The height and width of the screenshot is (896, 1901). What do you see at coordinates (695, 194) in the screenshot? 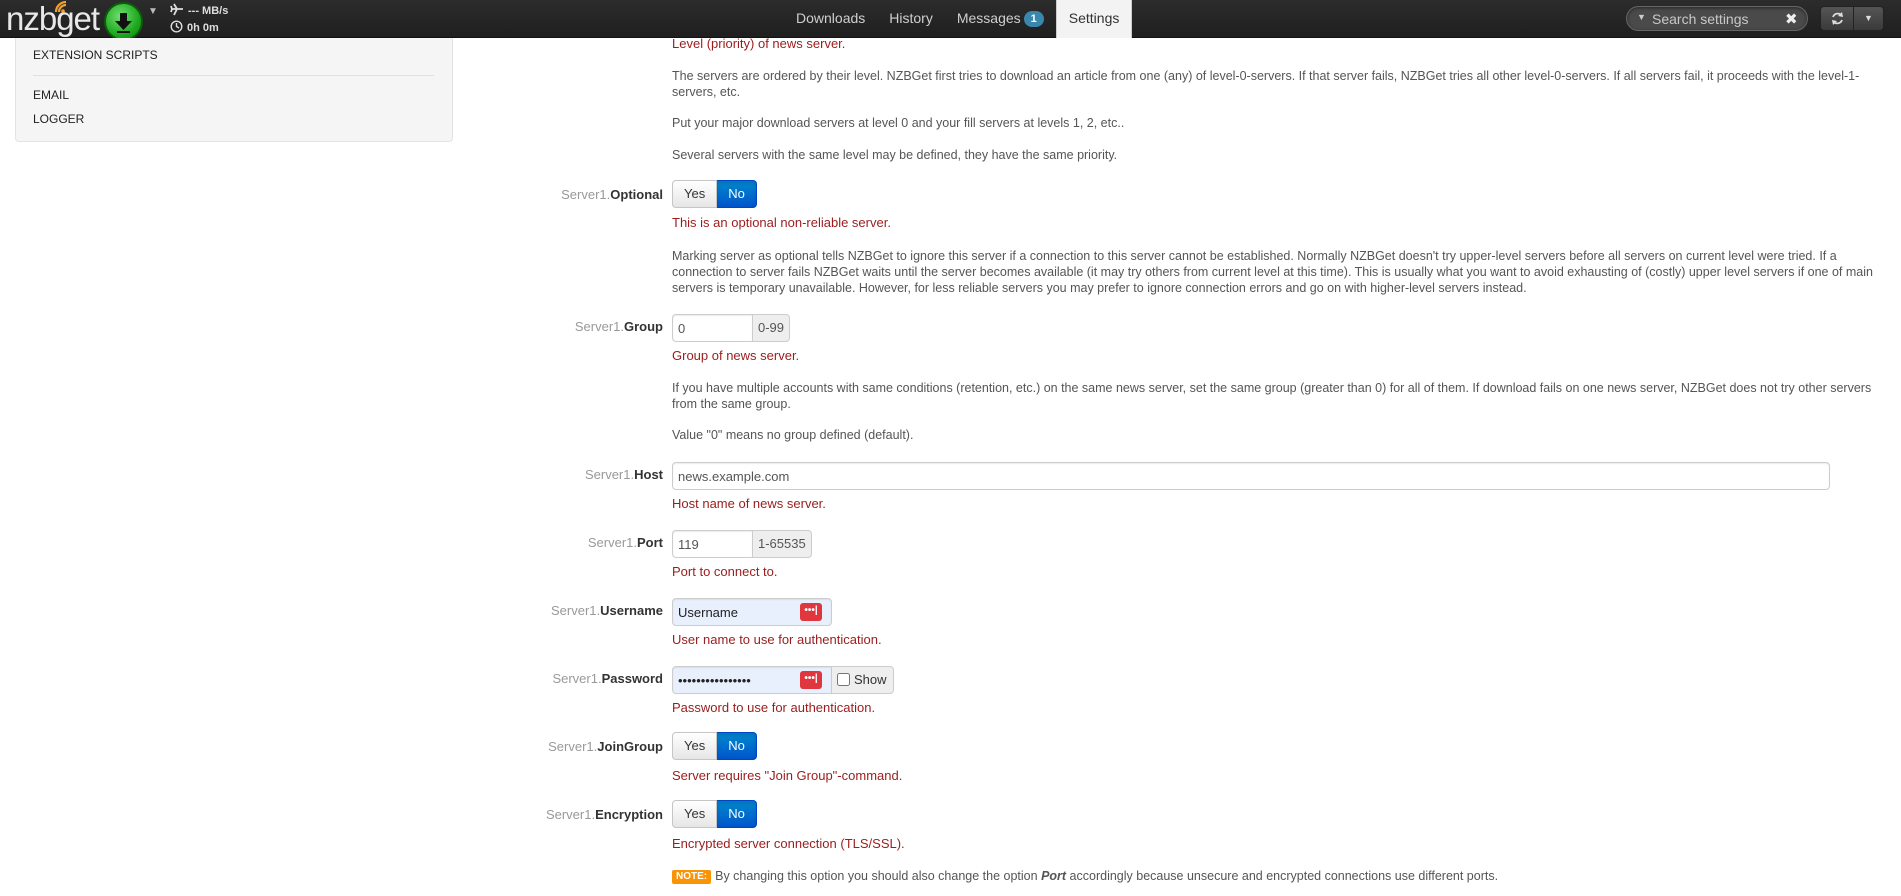
I see `optional-yes-button: Yes` at bounding box center [695, 194].